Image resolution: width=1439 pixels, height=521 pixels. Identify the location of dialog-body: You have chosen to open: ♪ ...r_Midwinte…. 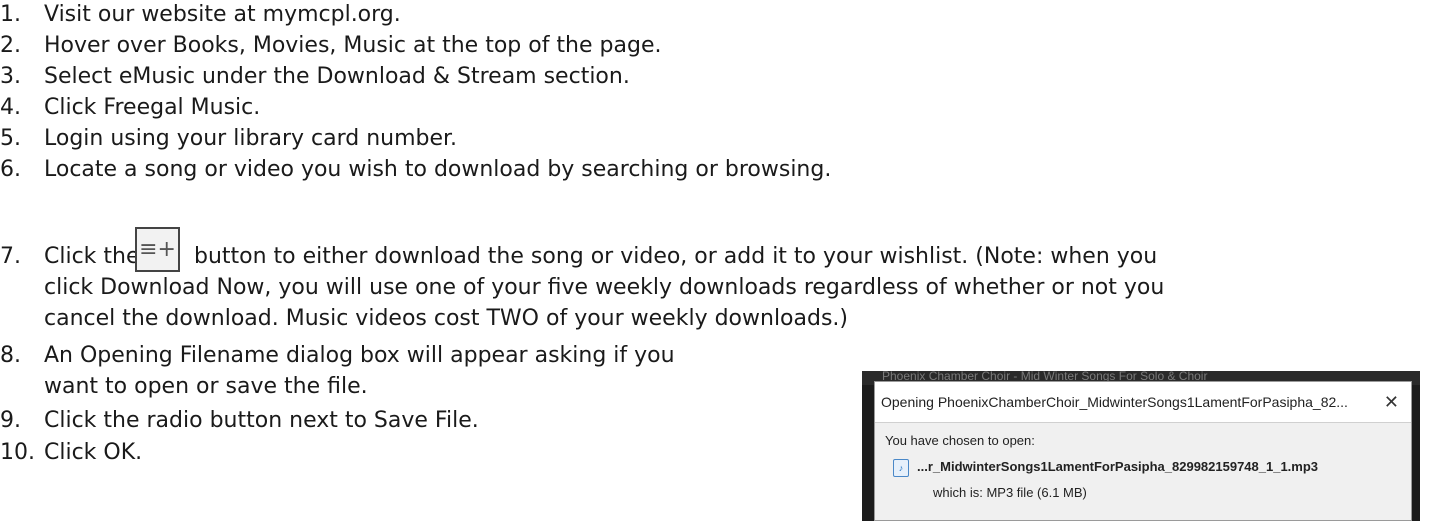
(1143, 471).